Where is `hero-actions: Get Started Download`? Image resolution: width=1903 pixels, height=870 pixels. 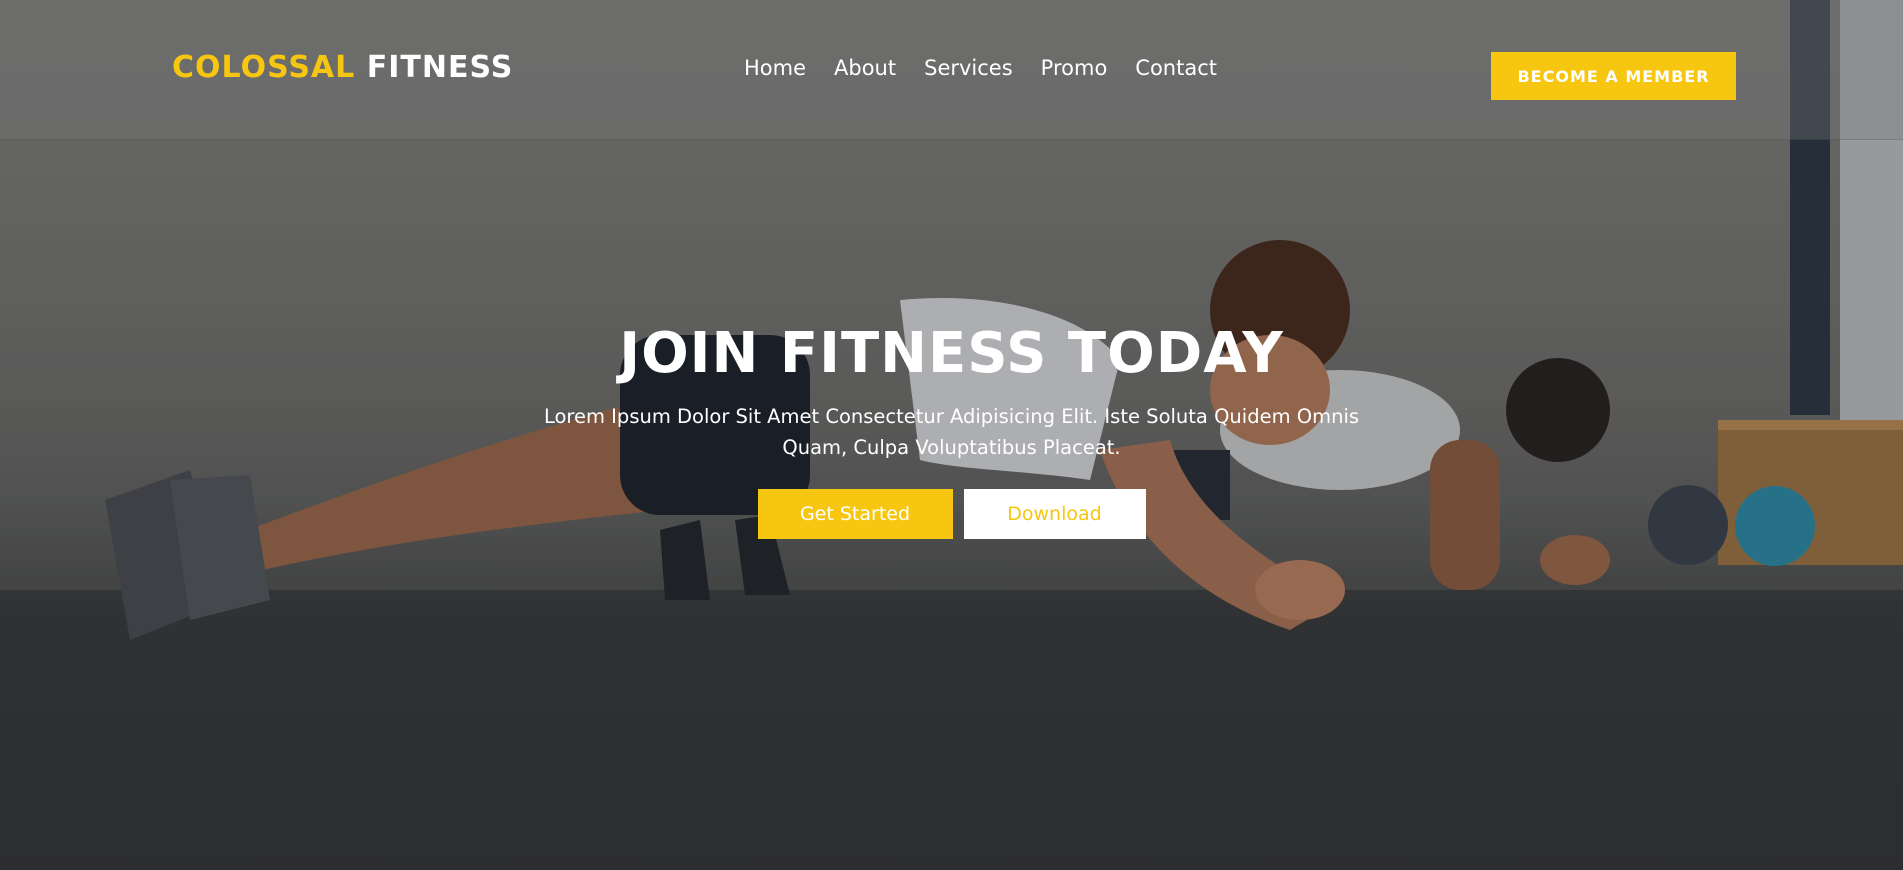 hero-actions: Get Started Download is located at coordinates (951, 514).